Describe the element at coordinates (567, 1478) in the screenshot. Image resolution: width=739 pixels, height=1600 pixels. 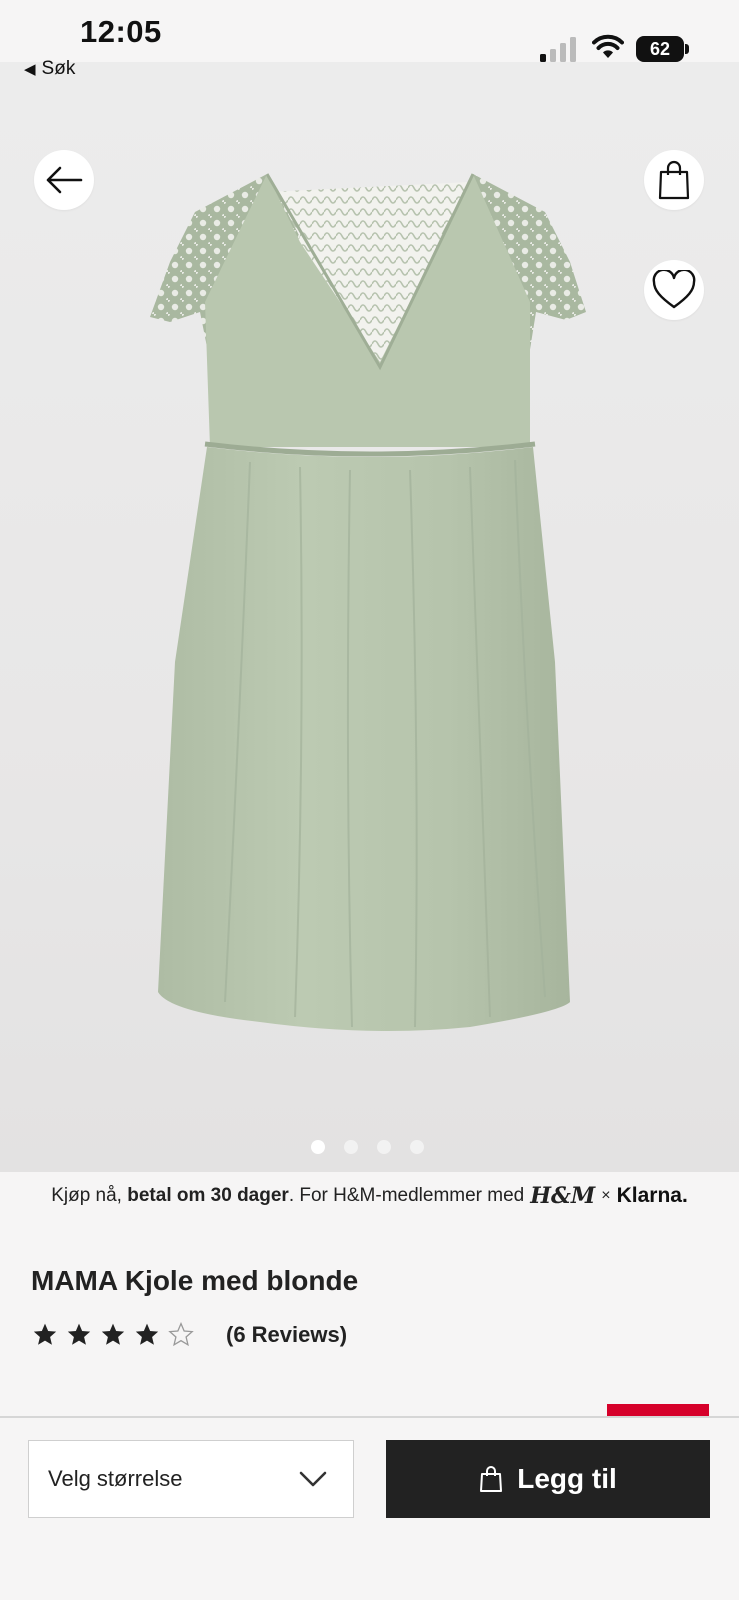
I see `add-to-cart-label: Legg til` at that location.